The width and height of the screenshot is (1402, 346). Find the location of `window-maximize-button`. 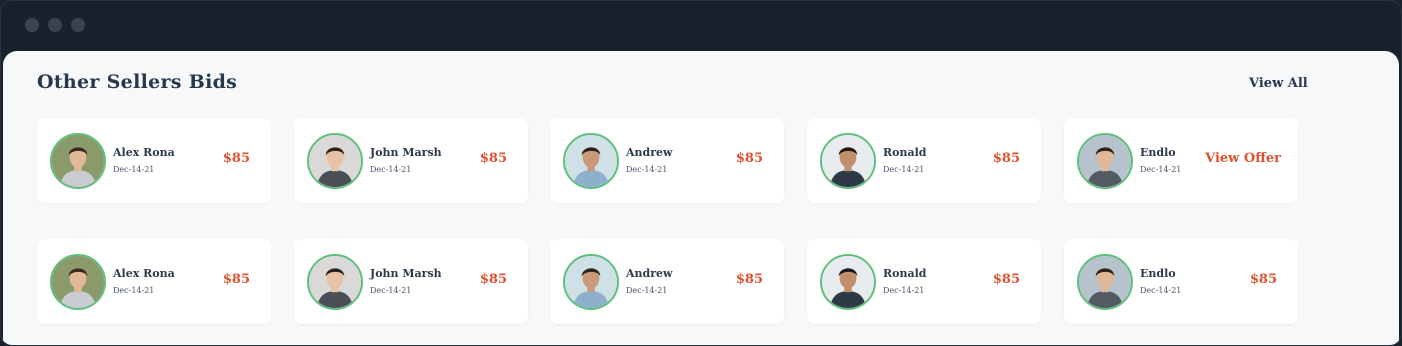

window-maximize-button is located at coordinates (78, 25).